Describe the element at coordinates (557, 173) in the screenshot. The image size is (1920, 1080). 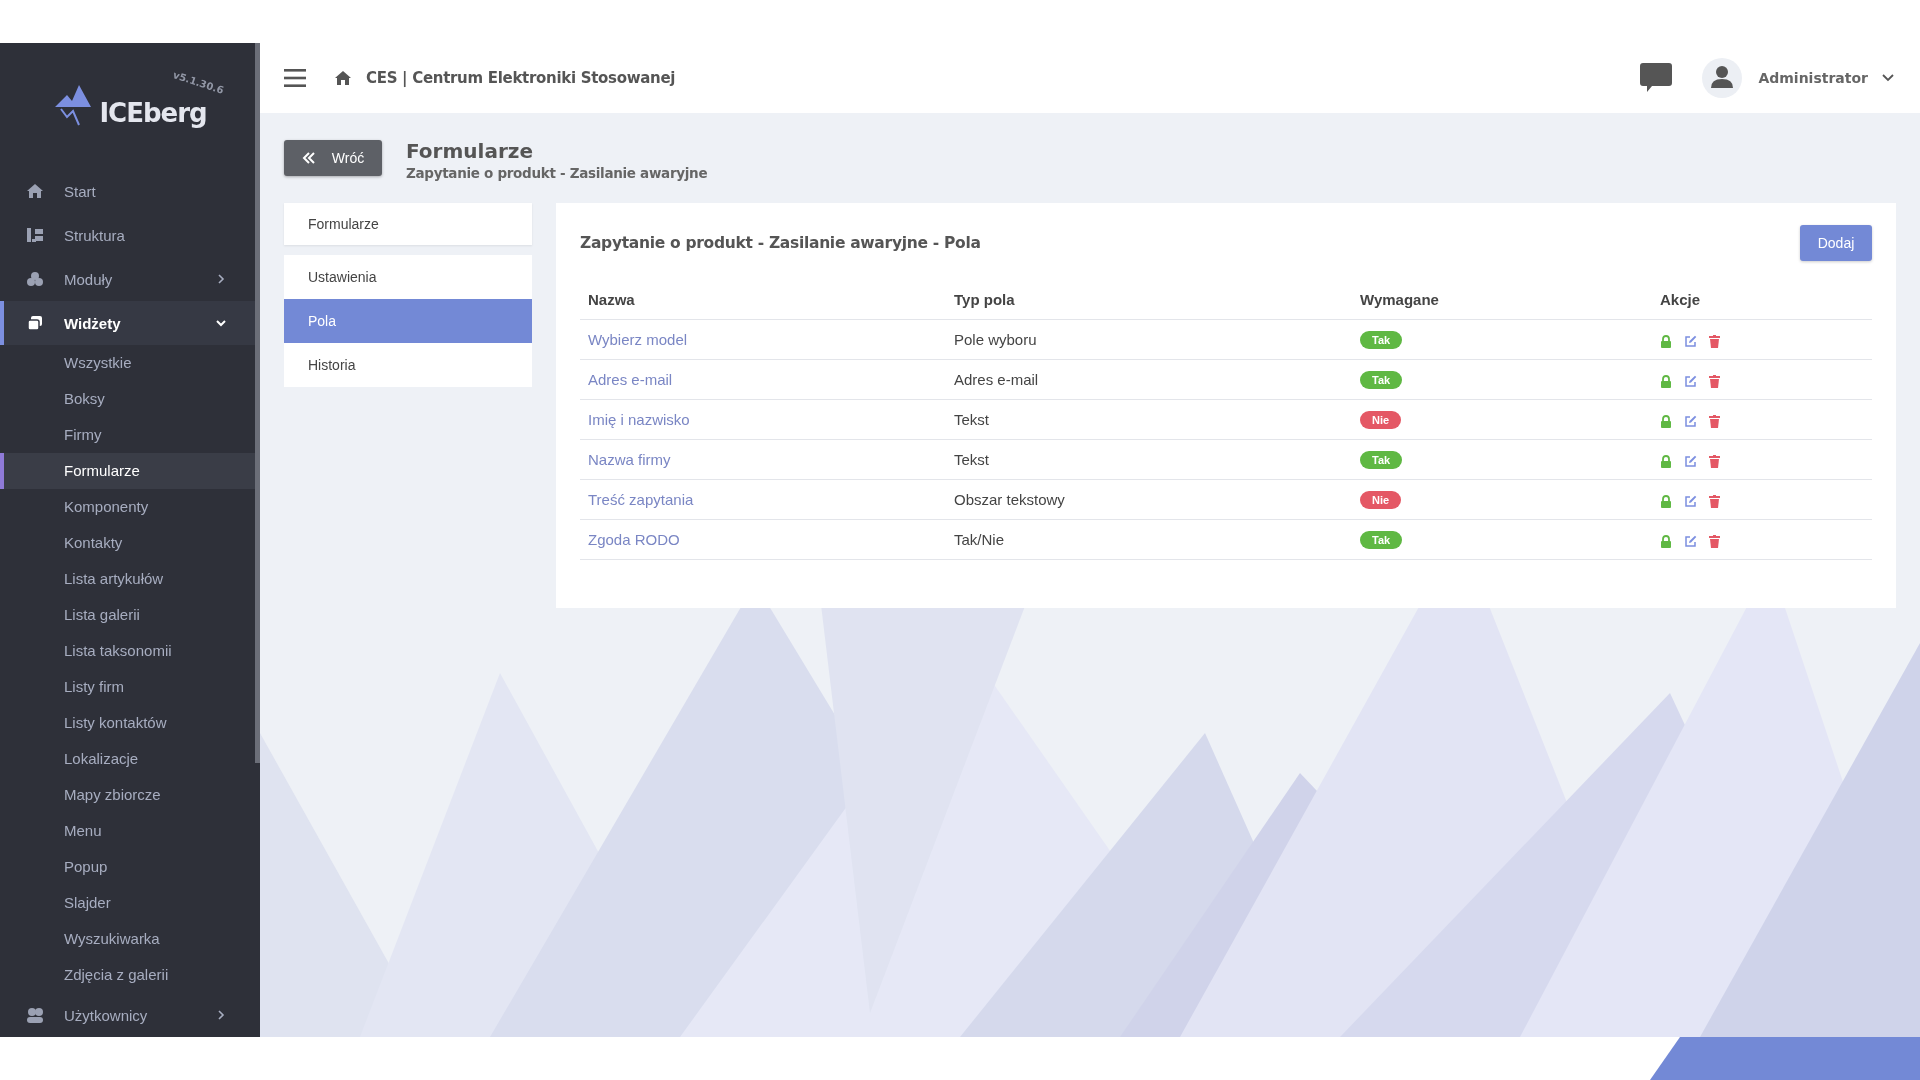
I see `page-subtitle: Zapytanie o produkt - Zasilanie awaryjne` at that location.